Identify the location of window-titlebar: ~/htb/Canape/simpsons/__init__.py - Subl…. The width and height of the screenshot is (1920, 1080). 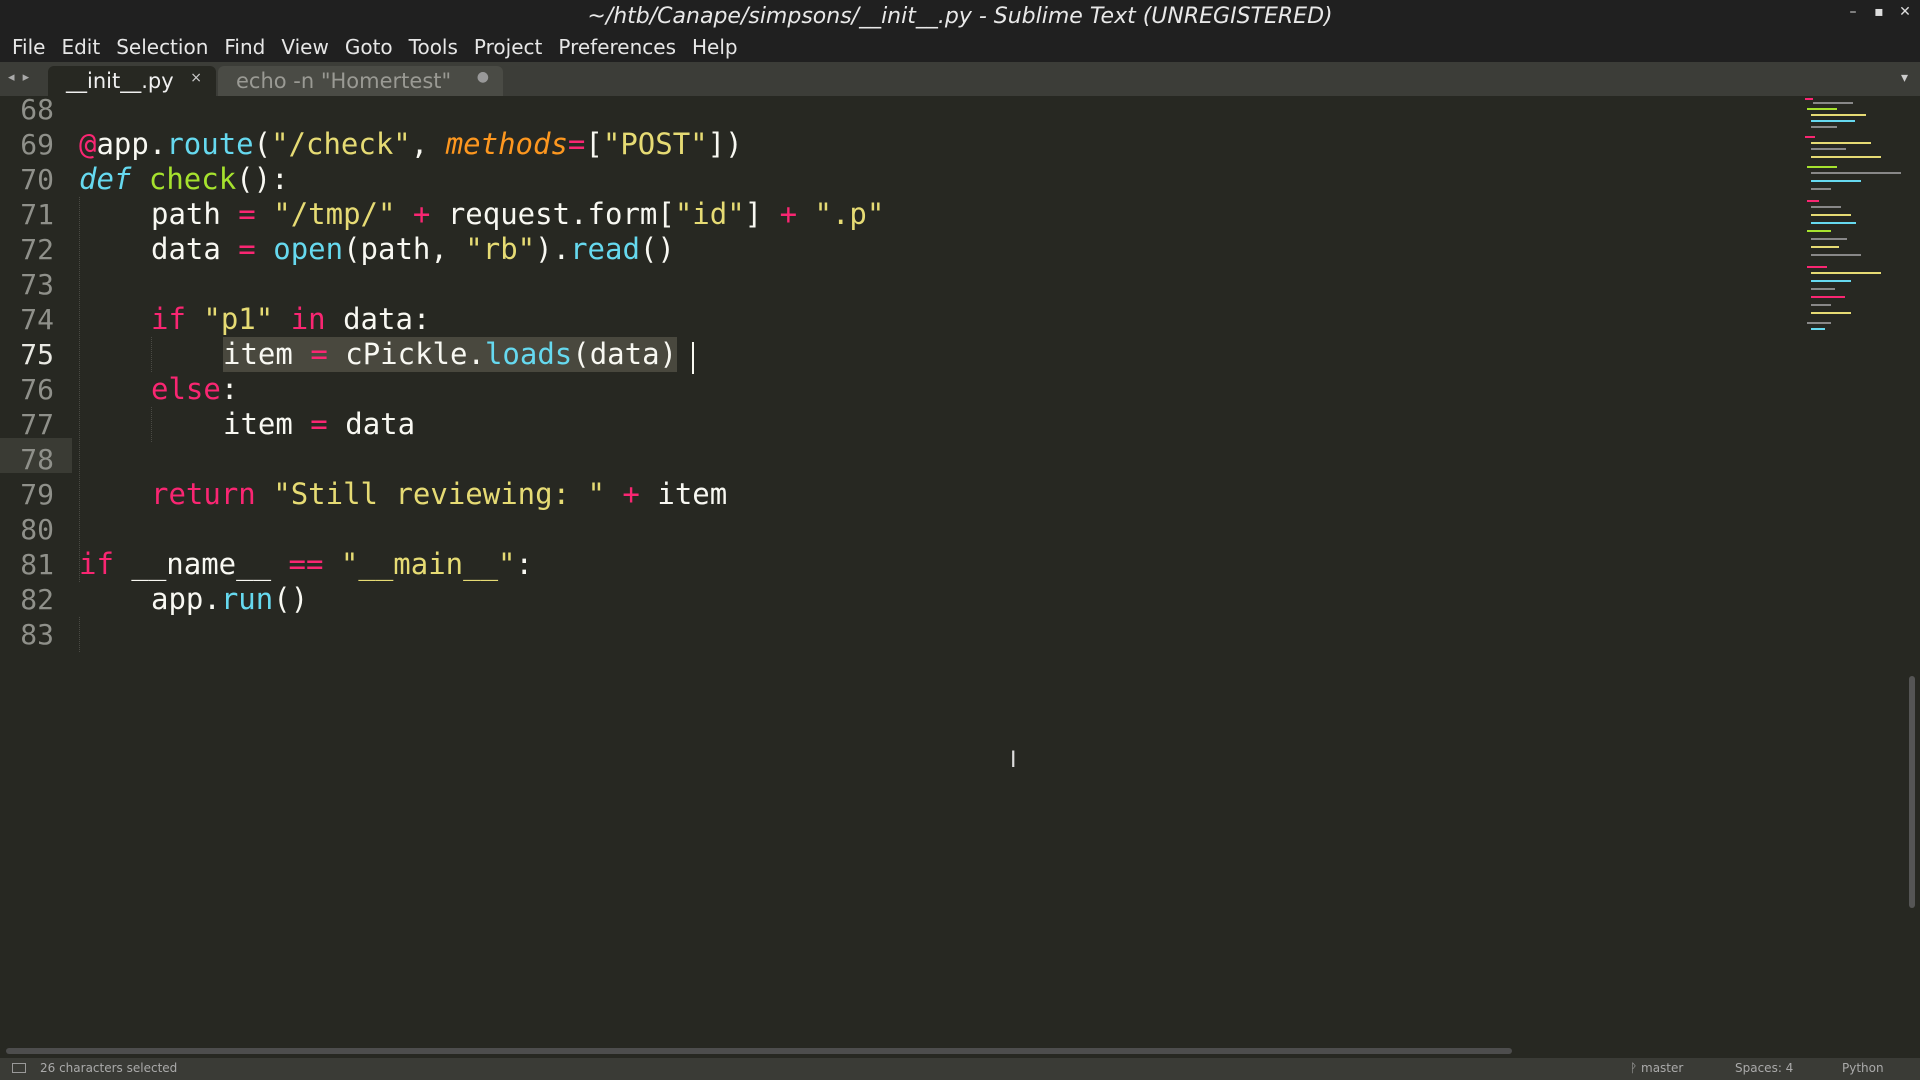
(960, 16).